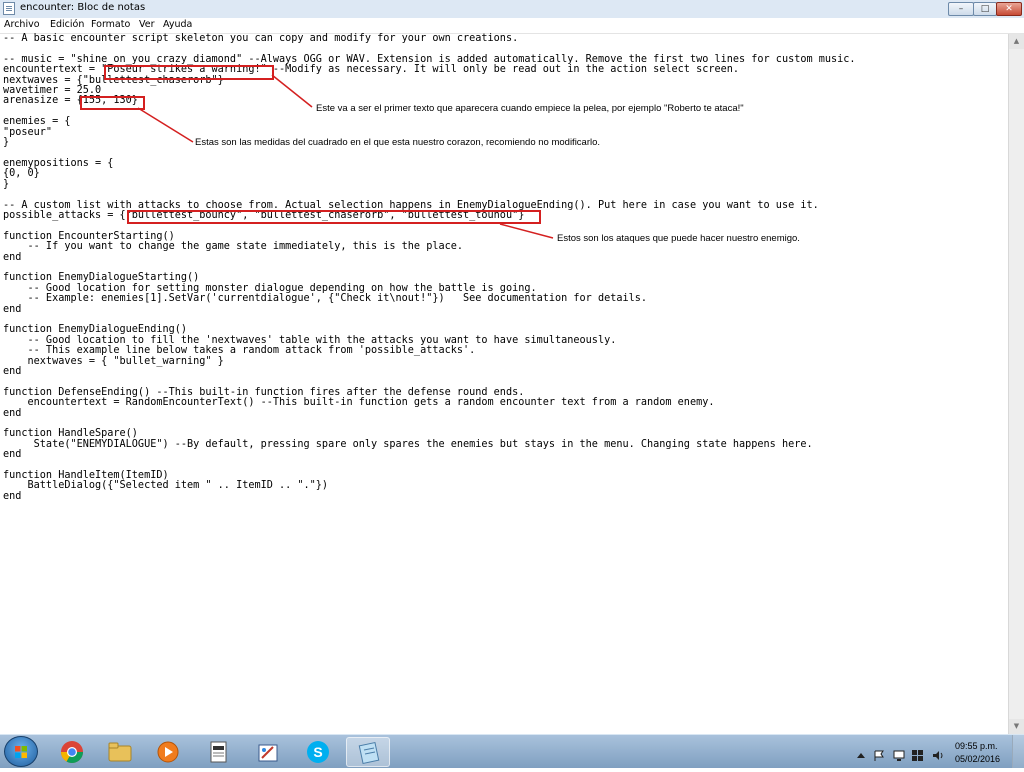 This screenshot has width=1024, height=772. What do you see at coordinates (918, 753) in the screenshot?
I see `windows-tray-icon` at bounding box center [918, 753].